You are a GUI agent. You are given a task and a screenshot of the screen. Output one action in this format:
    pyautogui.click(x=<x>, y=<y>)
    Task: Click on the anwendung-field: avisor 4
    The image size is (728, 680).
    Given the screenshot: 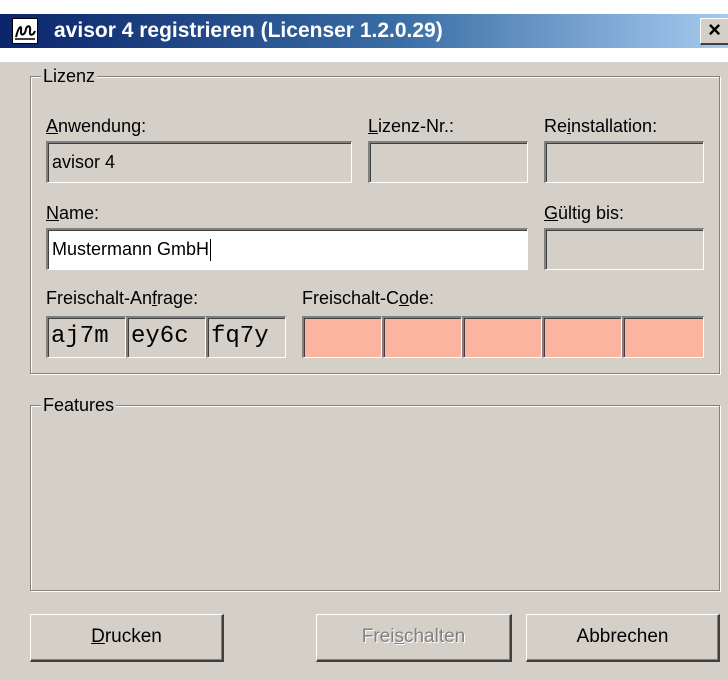 What is the action you would take?
    pyautogui.click(x=199, y=162)
    